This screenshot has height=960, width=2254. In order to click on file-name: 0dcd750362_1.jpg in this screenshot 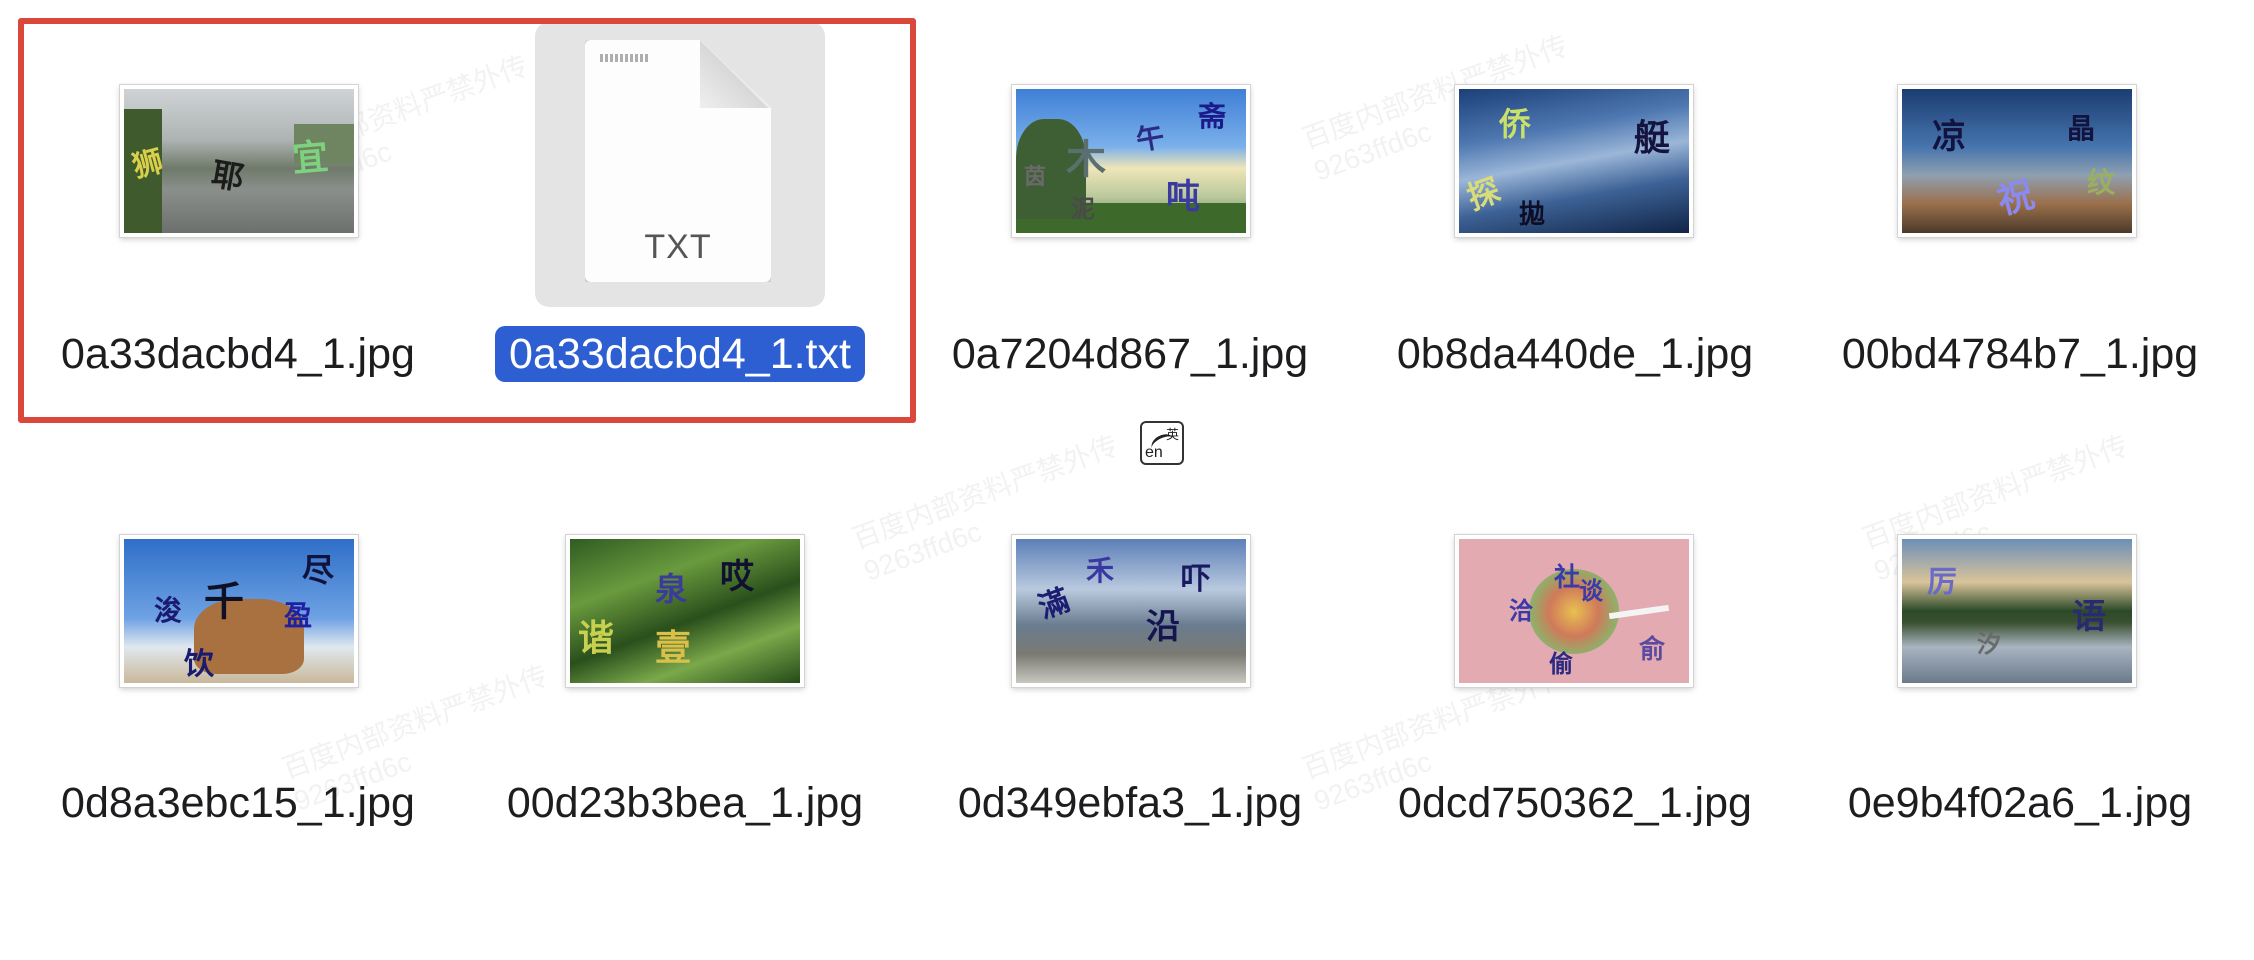, I will do `click(1575, 803)`.